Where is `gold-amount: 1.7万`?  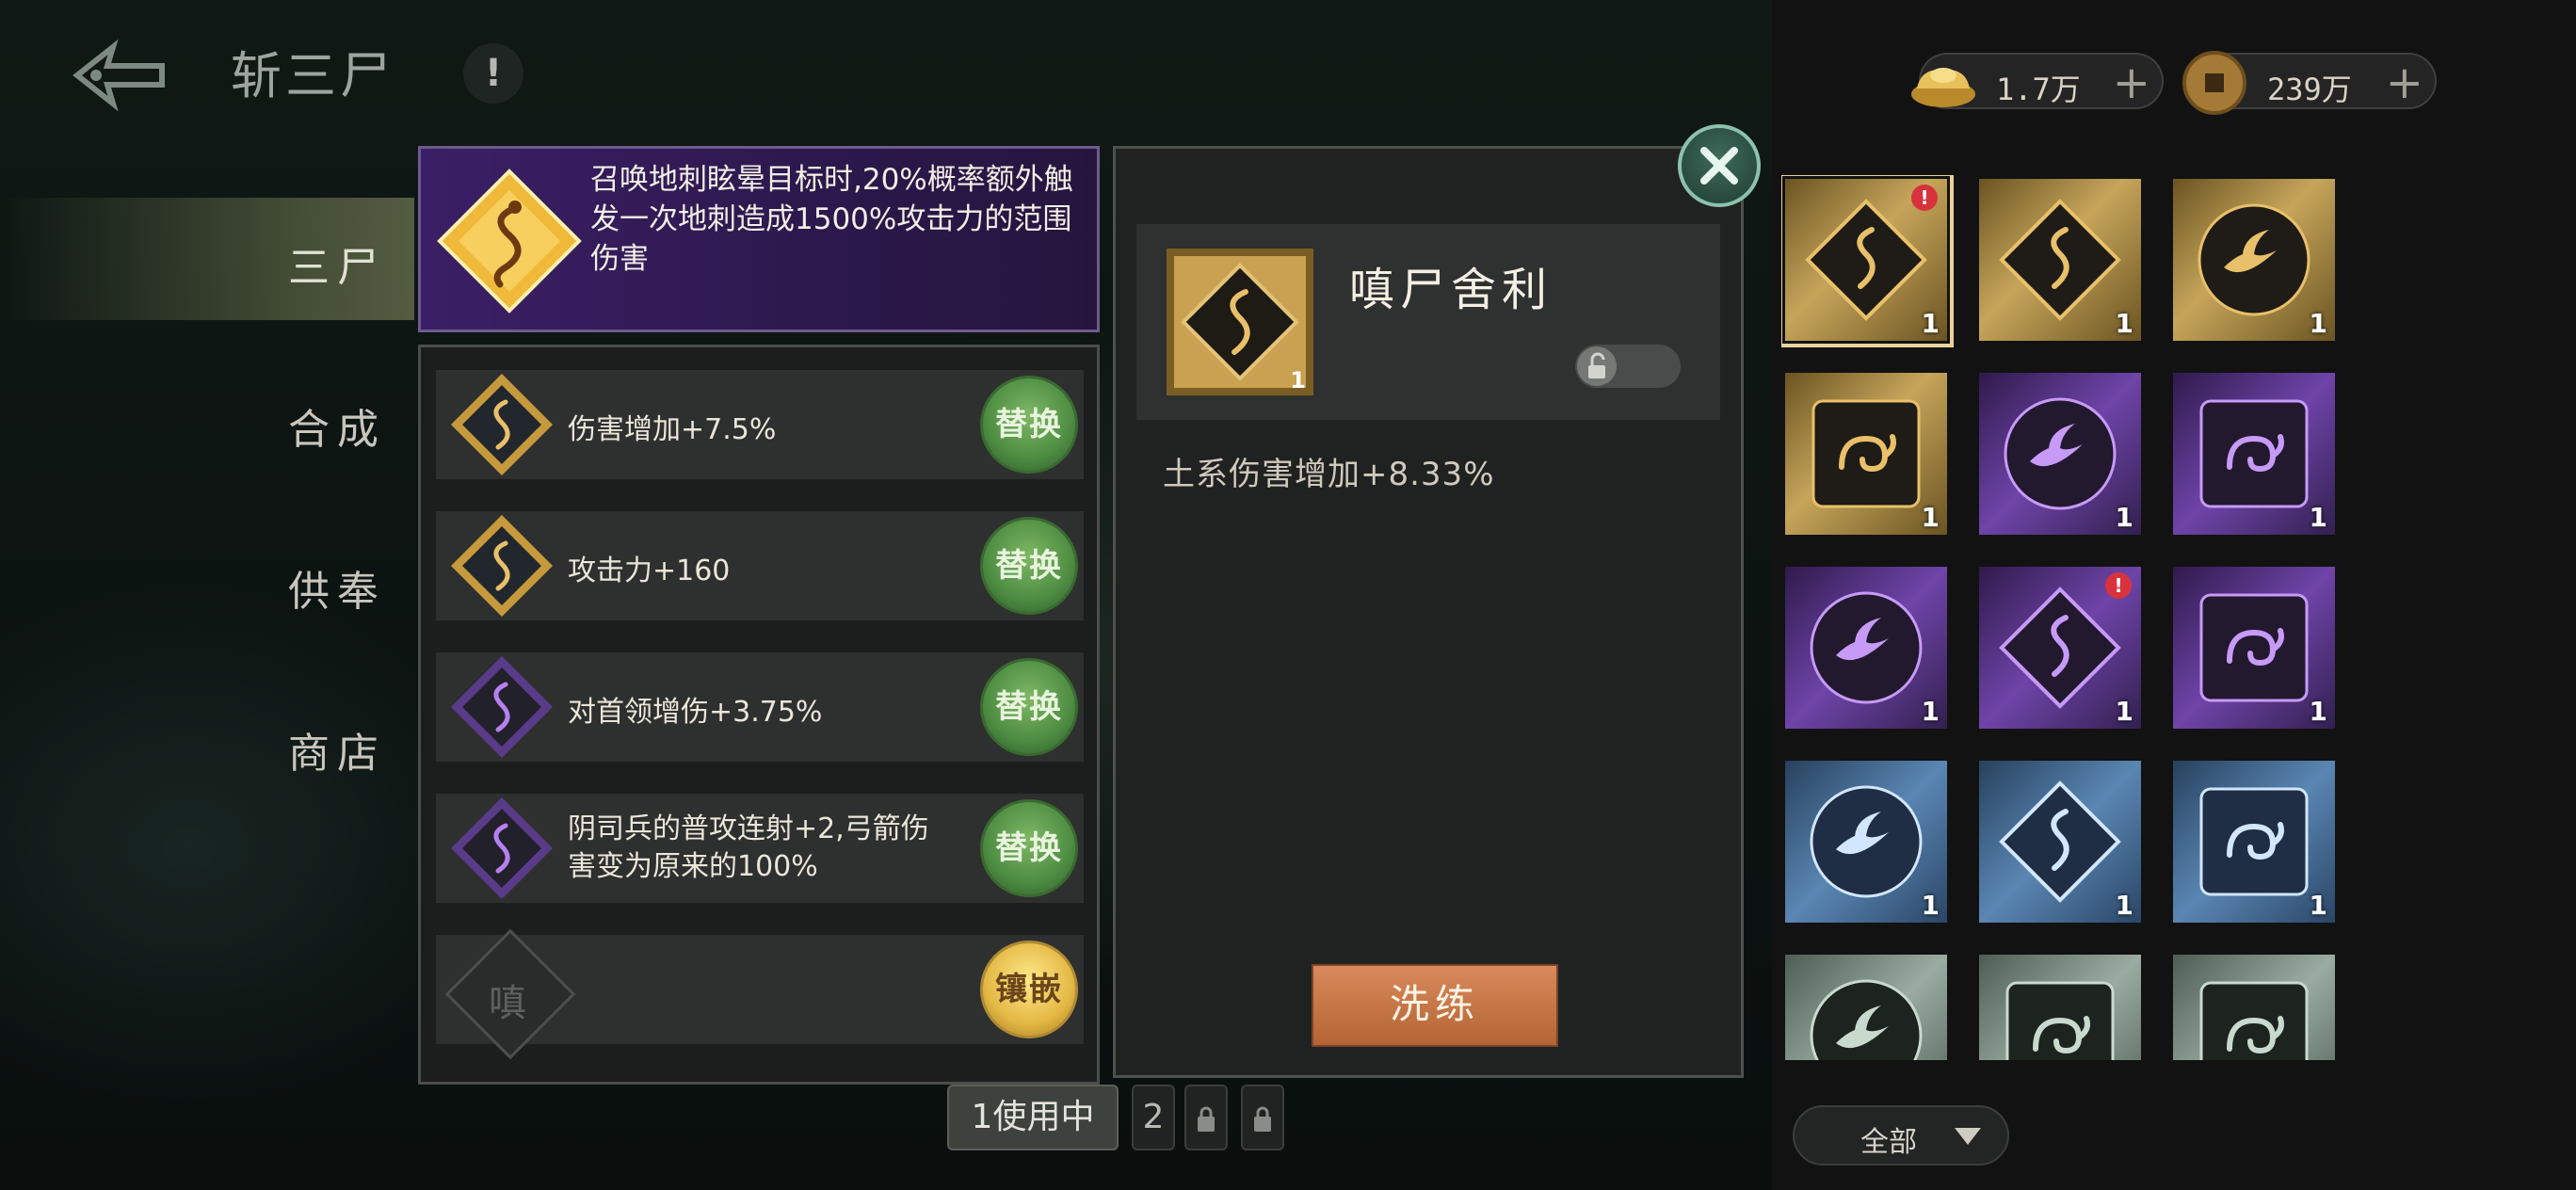 gold-amount: 1.7万 is located at coordinates (2038, 89).